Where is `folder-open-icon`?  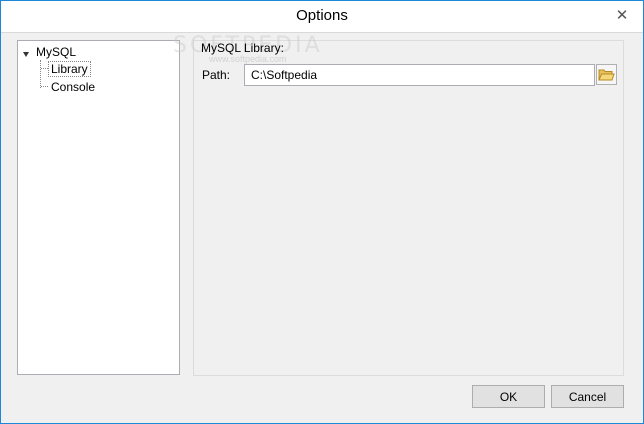
folder-open-icon is located at coordinates (606, 75).